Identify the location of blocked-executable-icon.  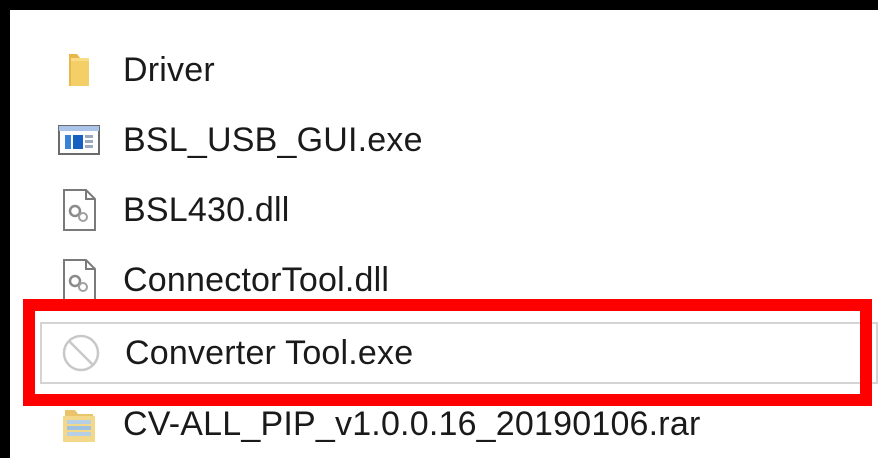
(81, 353).